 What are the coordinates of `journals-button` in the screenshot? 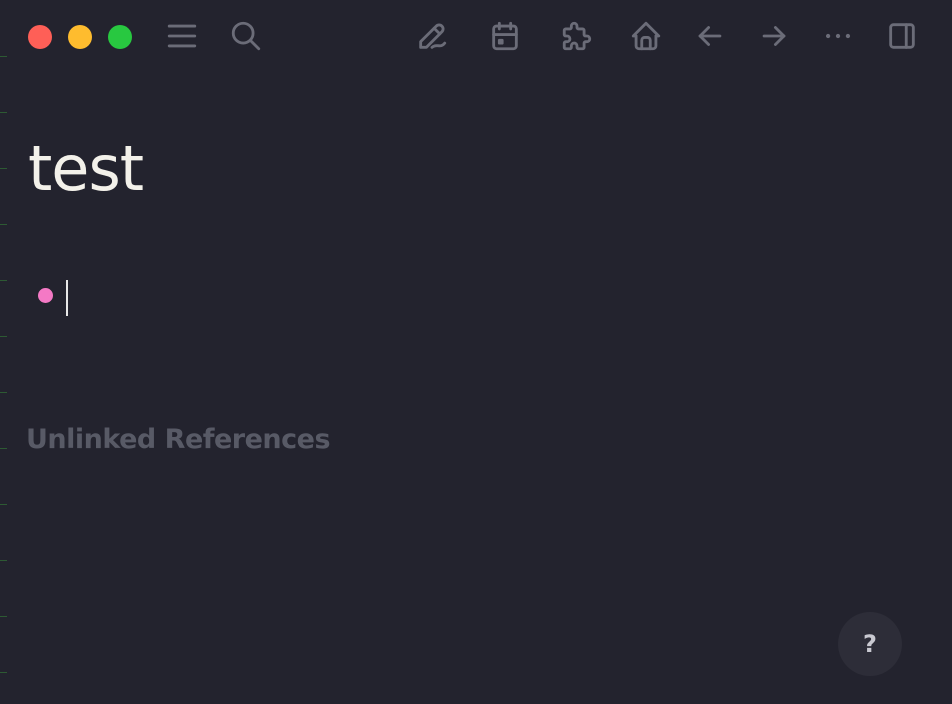 It's located at (505, 36).